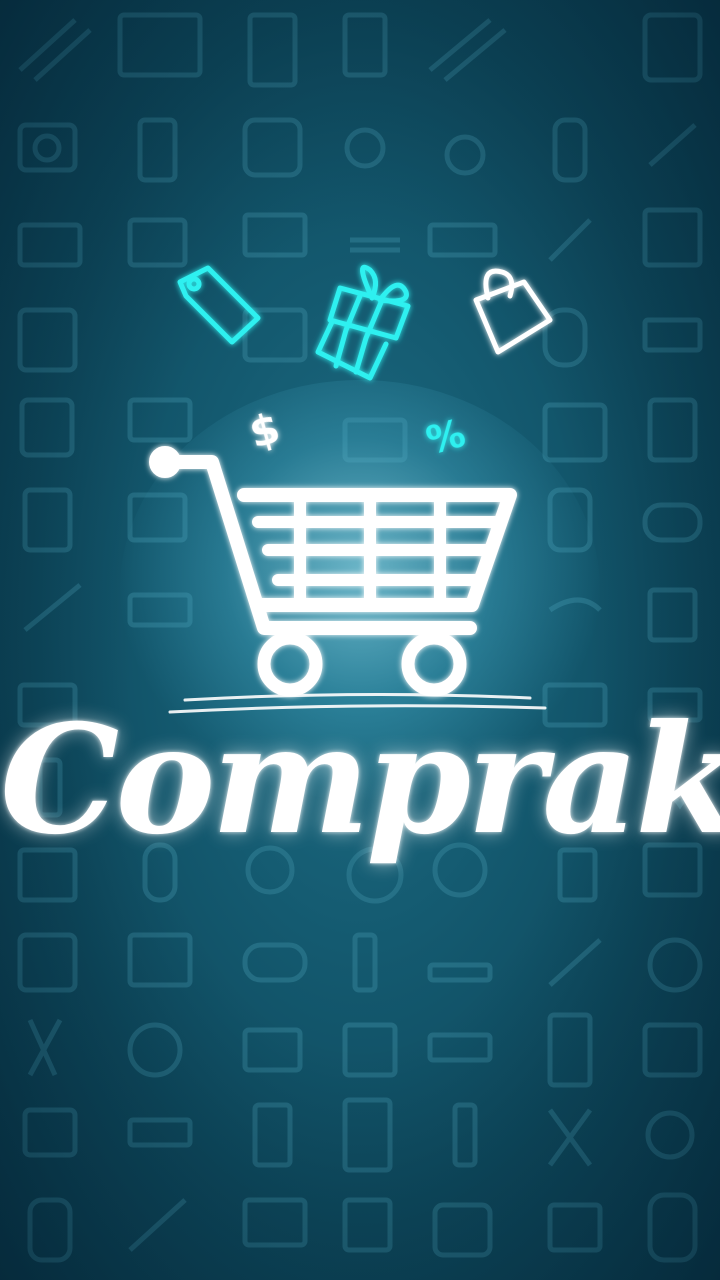 The height and width of the screenshot is (1280, 720). What do you see at coordinates (360, 780) in the screenshot?
I see `brand-wordmark: Compraki` at bounding box center [360, 780].